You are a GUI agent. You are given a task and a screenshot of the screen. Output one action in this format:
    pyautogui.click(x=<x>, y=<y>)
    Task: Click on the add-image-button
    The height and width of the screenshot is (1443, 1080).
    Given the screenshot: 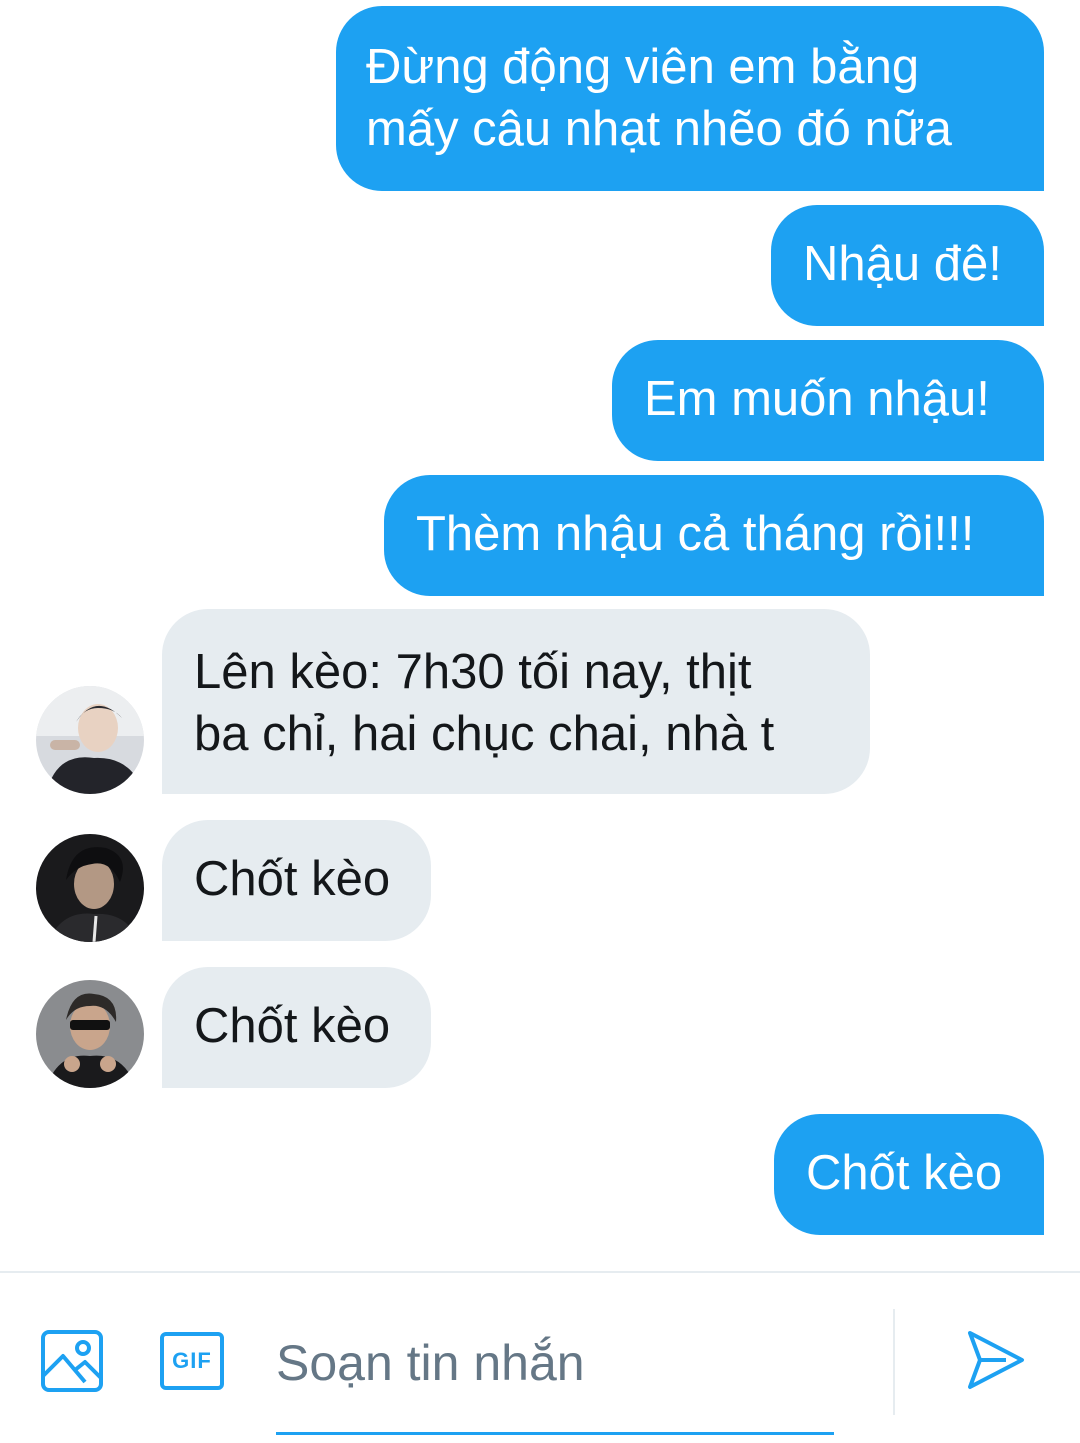 What is the action you would take?
    pyautogui.click(x=72, y=1361)
    